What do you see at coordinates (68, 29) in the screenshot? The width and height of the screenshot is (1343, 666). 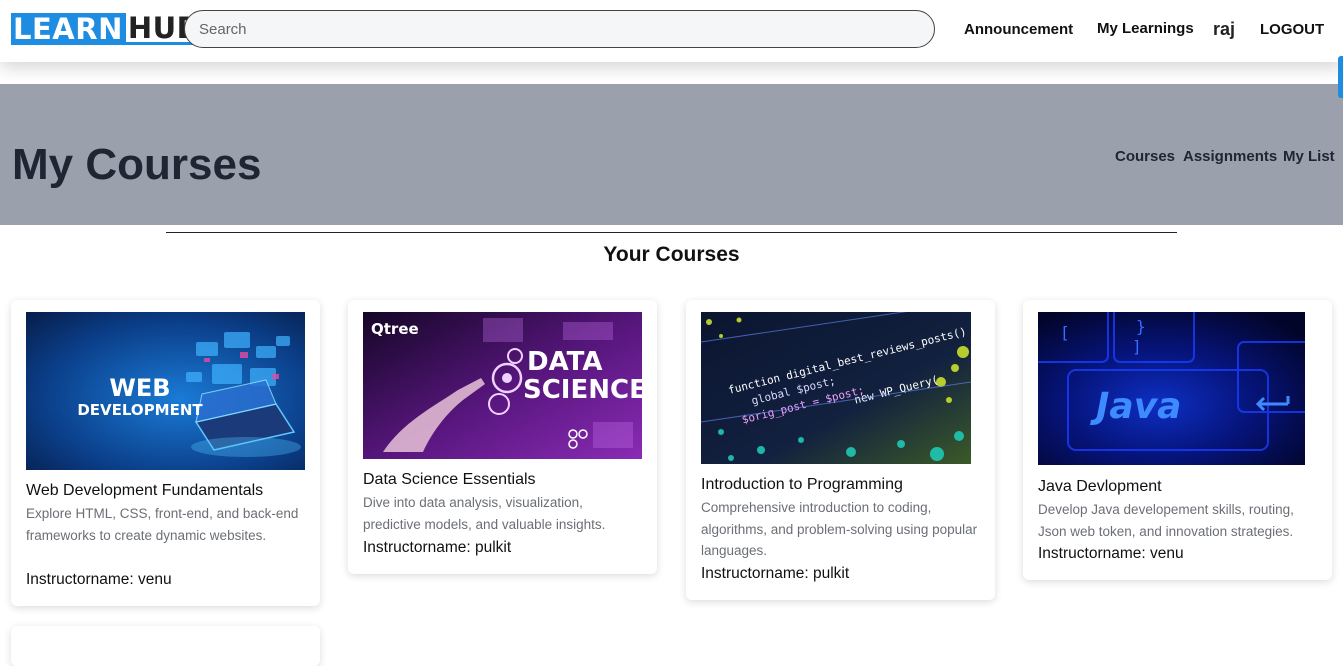 I see `logo-learn-text: LEARN` at bounding box center [68, 29].